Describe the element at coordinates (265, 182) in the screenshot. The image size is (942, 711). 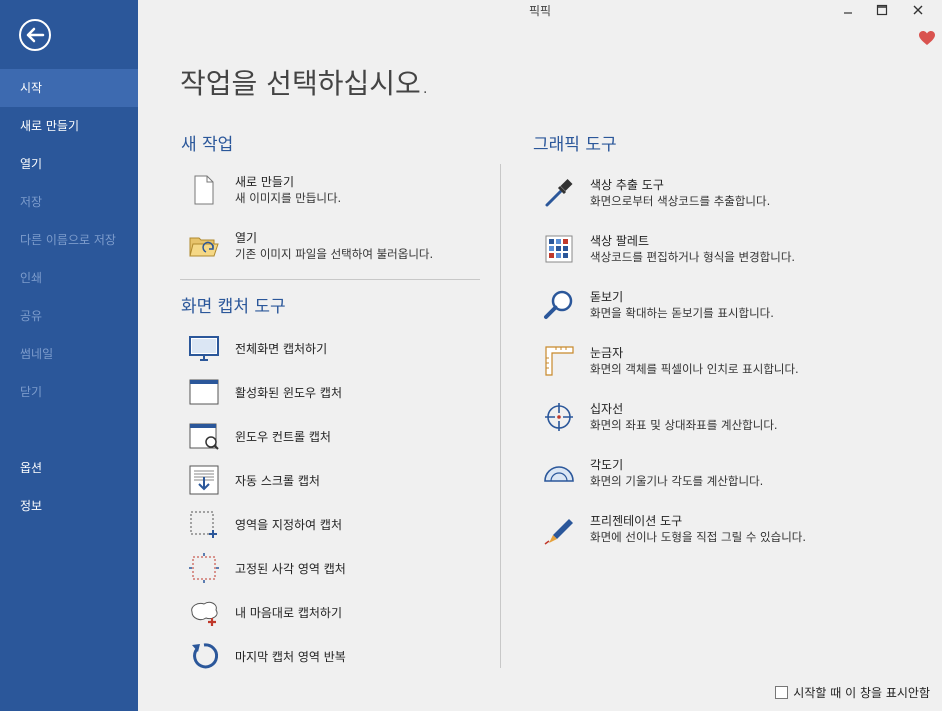
I see `new-image-label: 새로 만들기` at that location.